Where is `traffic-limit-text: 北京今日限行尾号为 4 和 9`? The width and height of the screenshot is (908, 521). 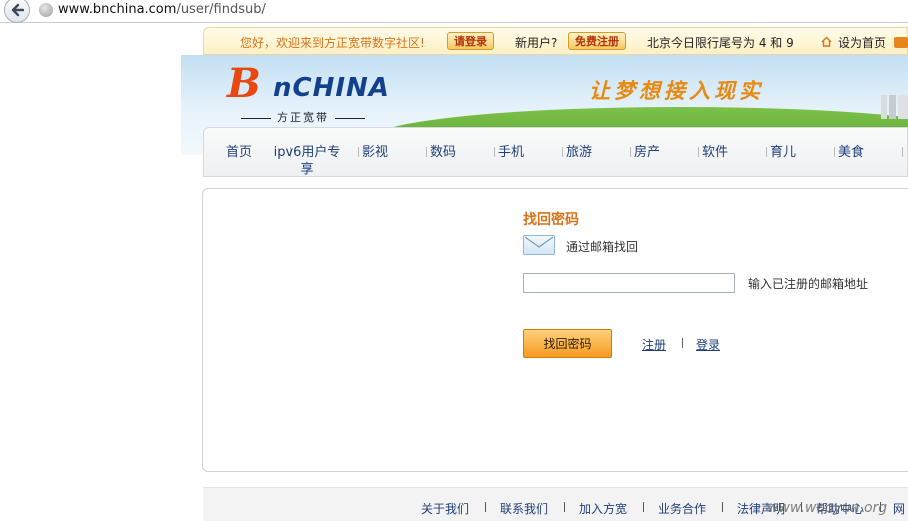
traffic-limit-text: 北京今日限行尾号为 4 和 9 is located at coordinates (720, 43).